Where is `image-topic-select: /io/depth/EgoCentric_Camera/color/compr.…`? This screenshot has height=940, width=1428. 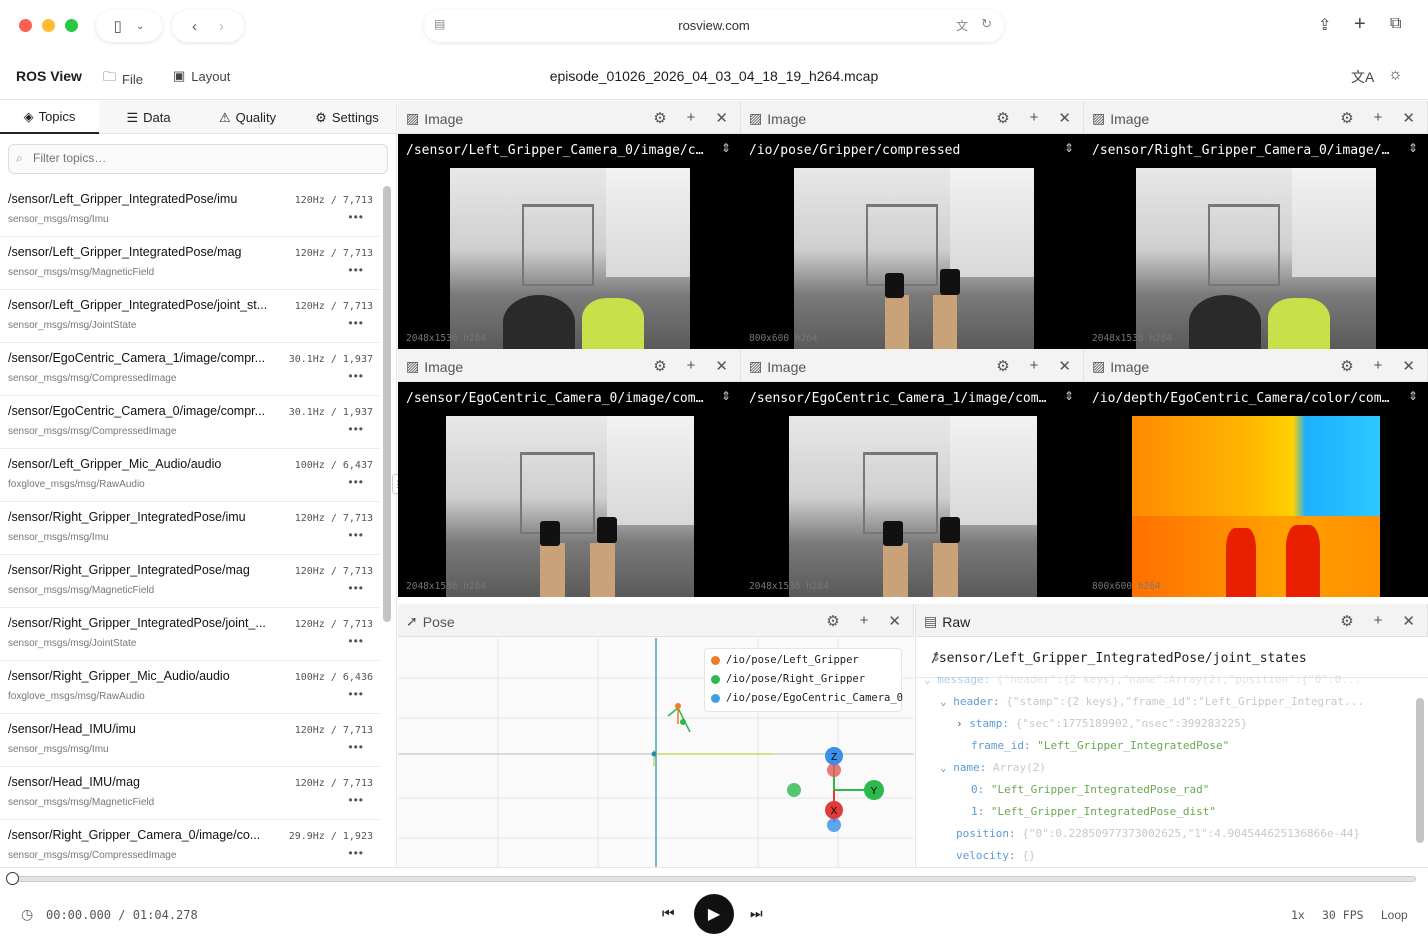 image-topic-select: /io/depth/EgoCentric_Camera/color/compr.… is located at coordinates (1256, 399).